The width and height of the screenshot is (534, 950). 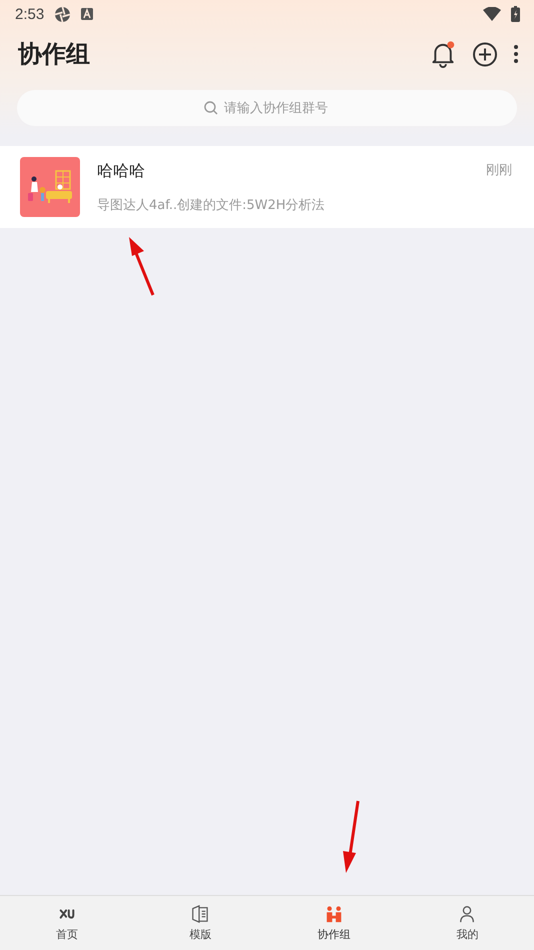 What do you see at coordinates (211, 108) in the screenshot?
I see `search-icon` at bounding box center [211, 108].